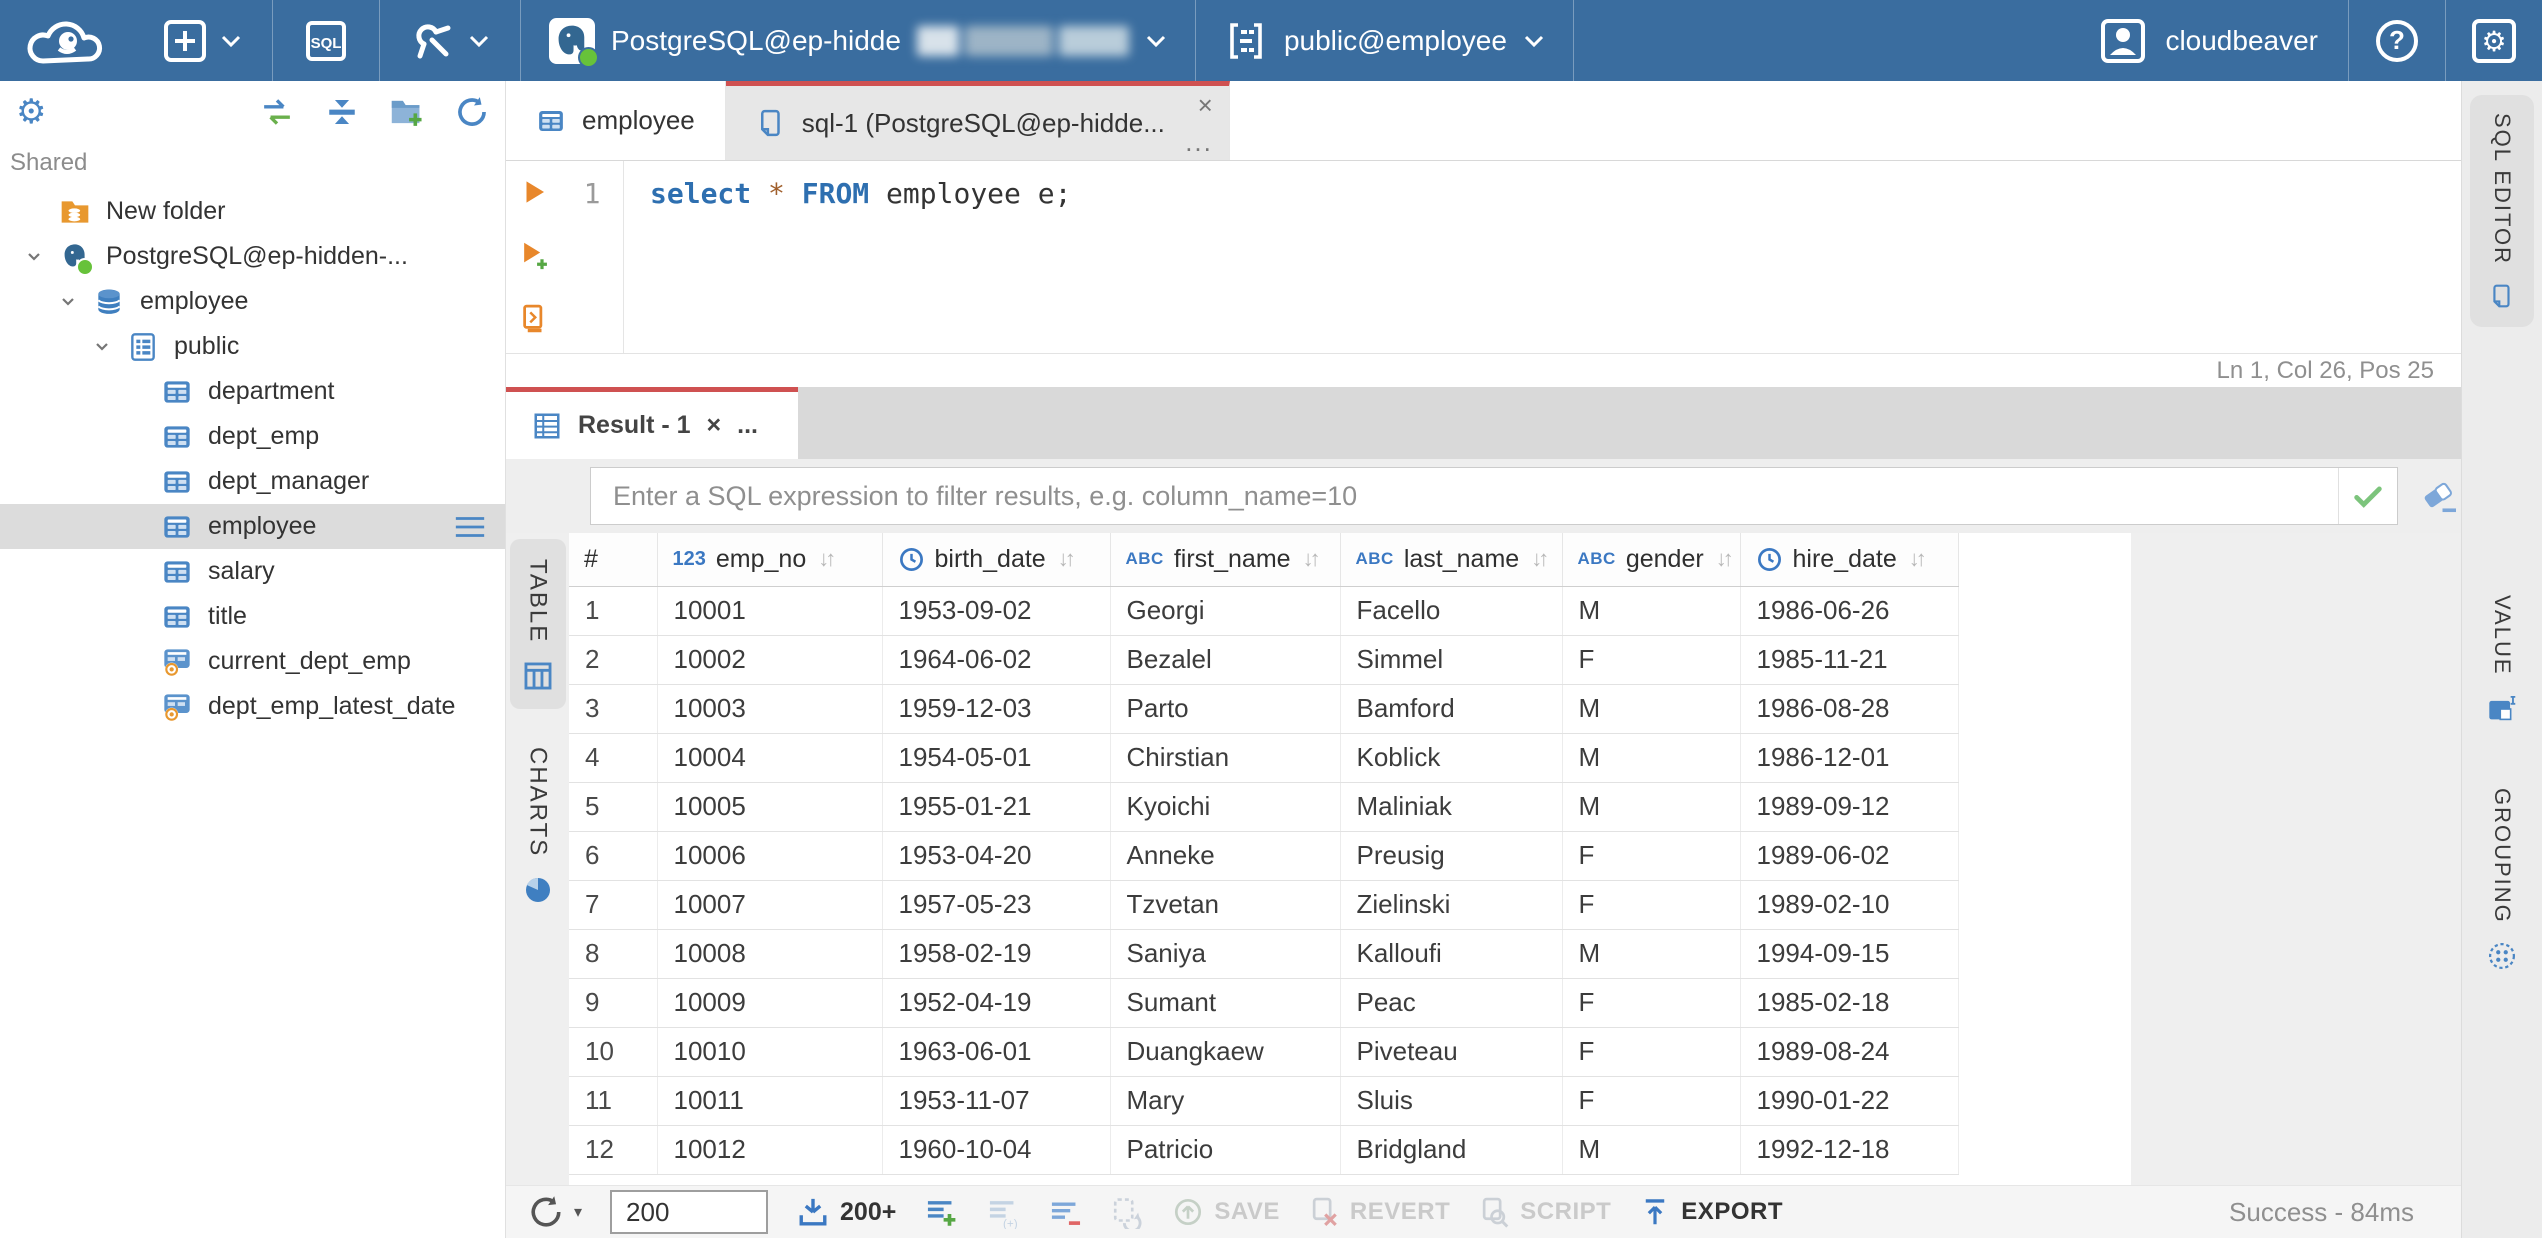  What do you see at coordinates (613, 905) in the screenshot?
I see `row-number-cell: 7` at bounding box center [613, 905].